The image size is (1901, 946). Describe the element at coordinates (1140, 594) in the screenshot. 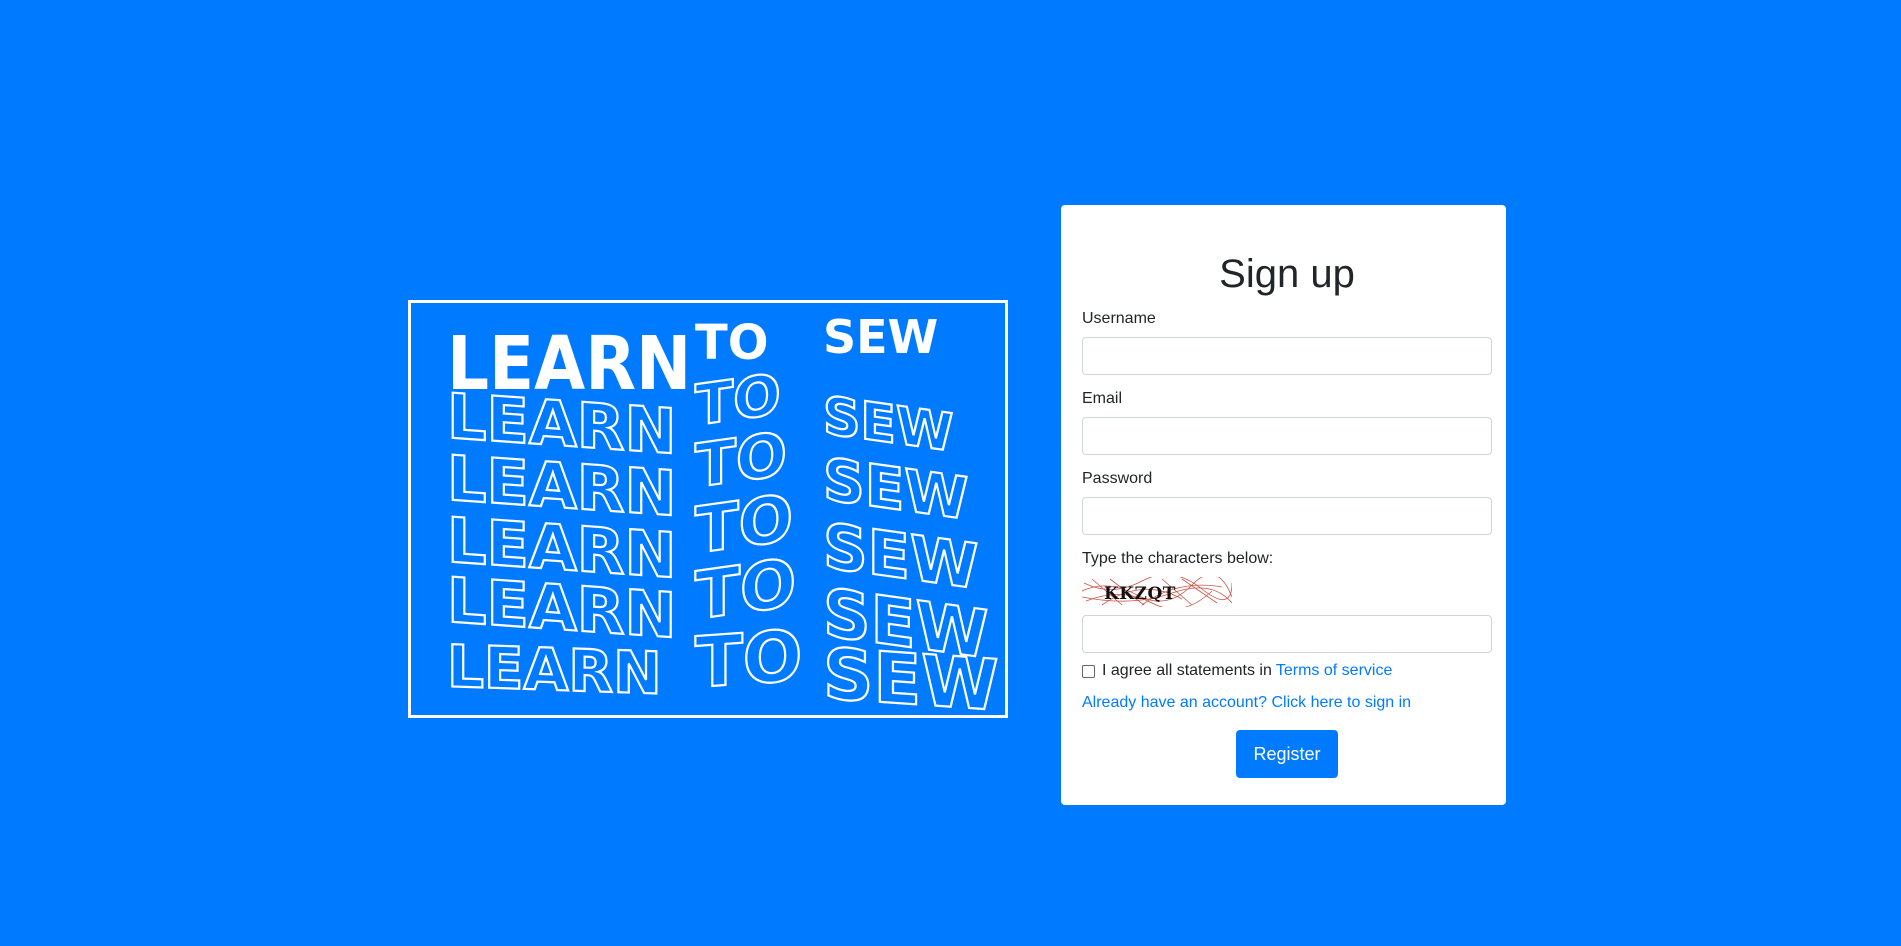

I see `captcha-text: KKZQT` at that location.